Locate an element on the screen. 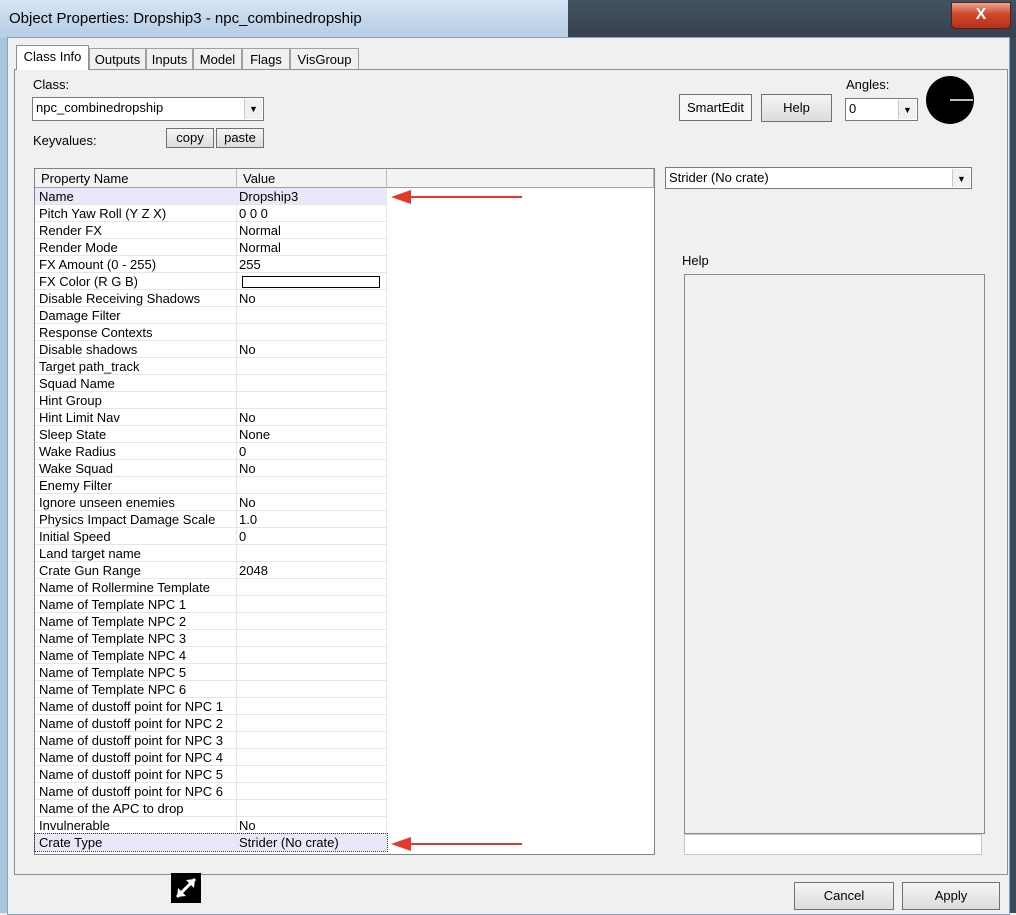 The image size is (1016, 915). table-row: Name Dropship3 is located at coordinates (211, 196).